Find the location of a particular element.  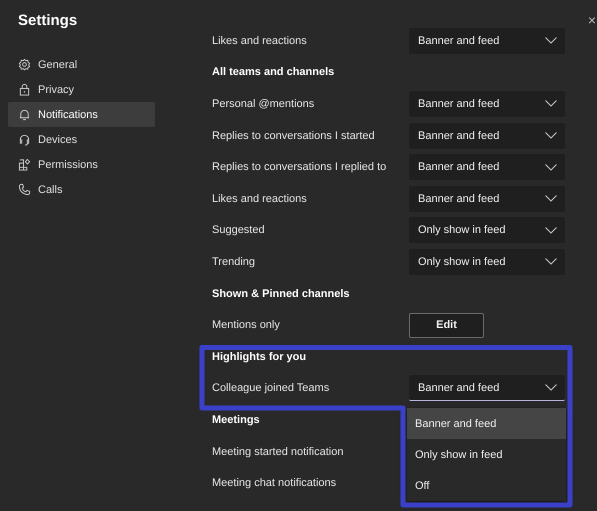

setting-label: Trending is located at coordinates (234, 262).